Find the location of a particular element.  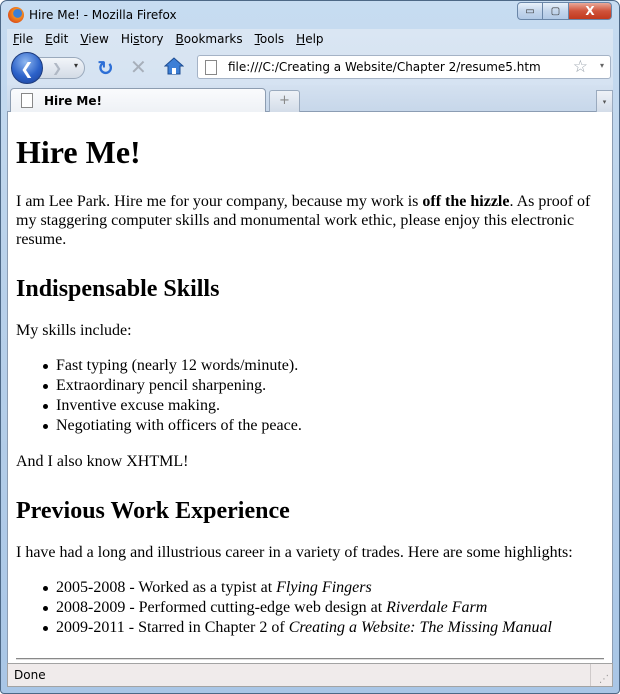

skill-item: Inventive excuse making. is located at coordinates (323, 406).